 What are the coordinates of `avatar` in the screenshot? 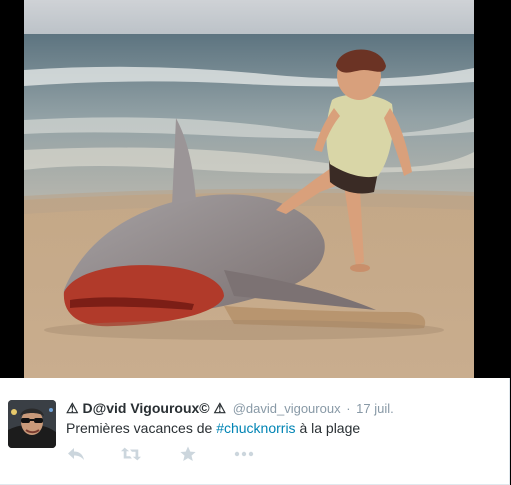 It's located at (32, 424).